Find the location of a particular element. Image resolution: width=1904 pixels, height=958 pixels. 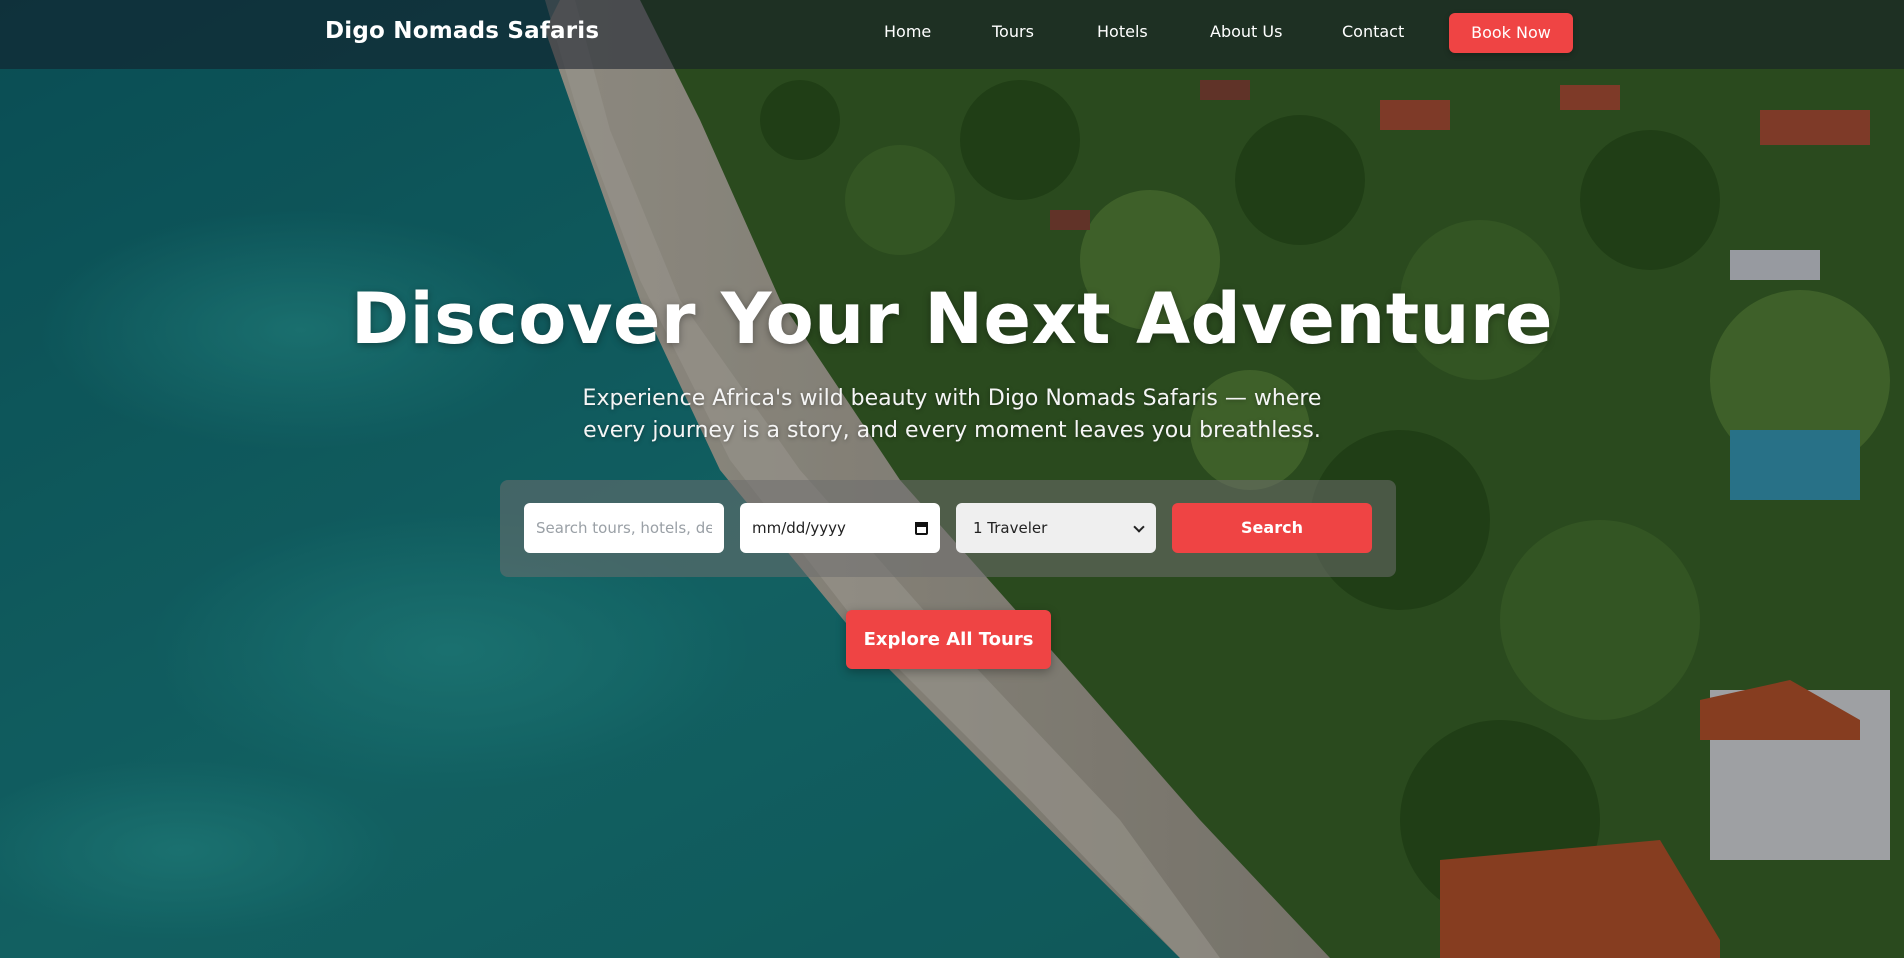

search-input is located at coordinates (624, 528).